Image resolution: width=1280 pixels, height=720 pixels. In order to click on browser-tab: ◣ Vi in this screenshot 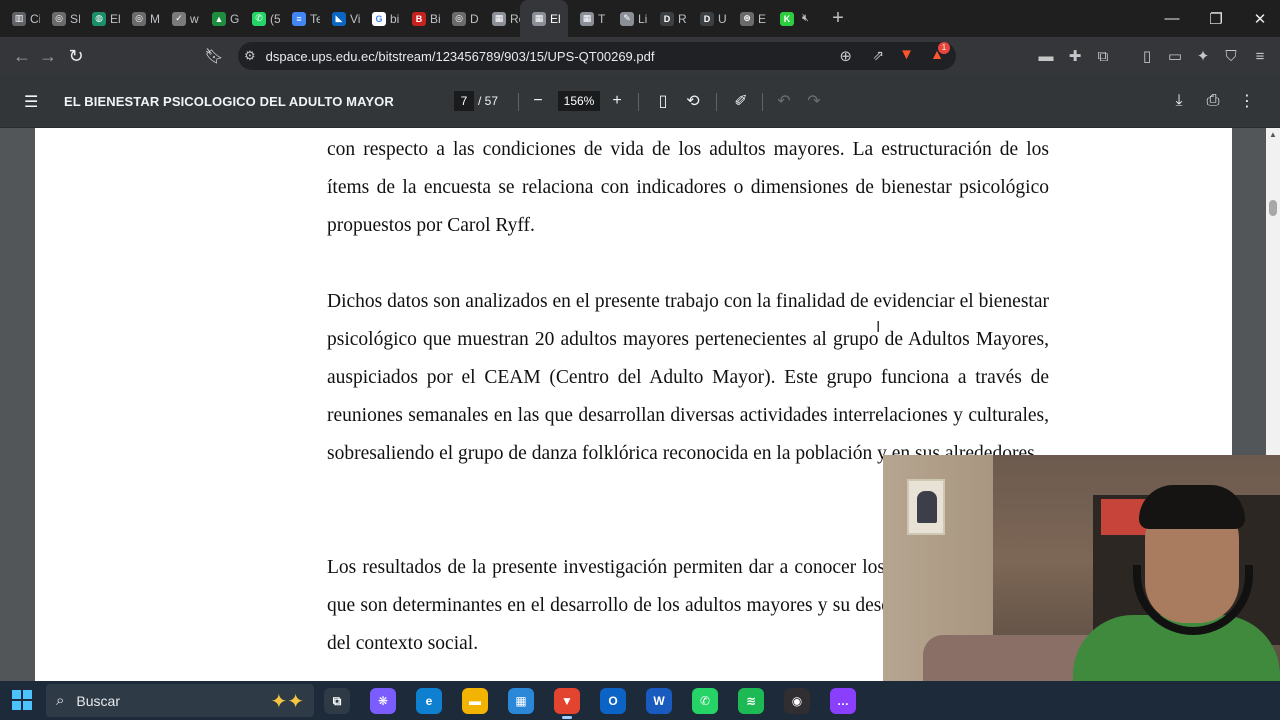, I will do `click(340, 18)`.